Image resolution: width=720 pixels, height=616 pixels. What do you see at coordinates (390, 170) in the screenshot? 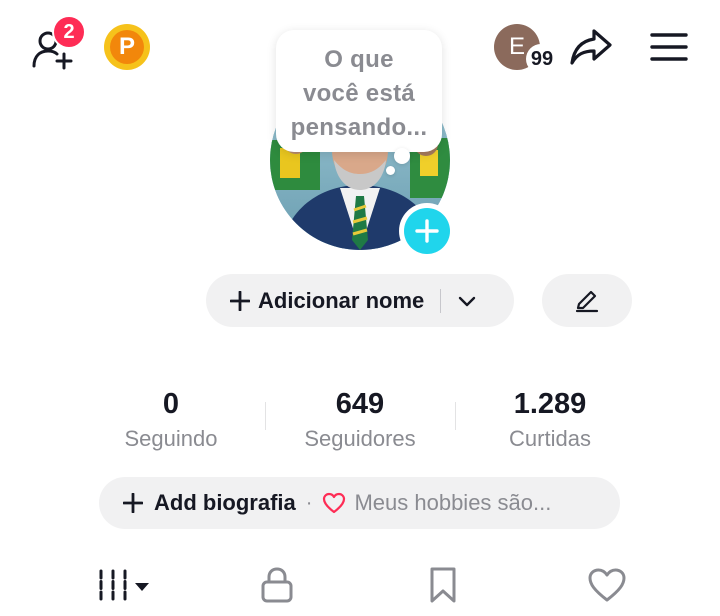
I see `bubble-tail-dot-small` at bounding box center [390, 170].